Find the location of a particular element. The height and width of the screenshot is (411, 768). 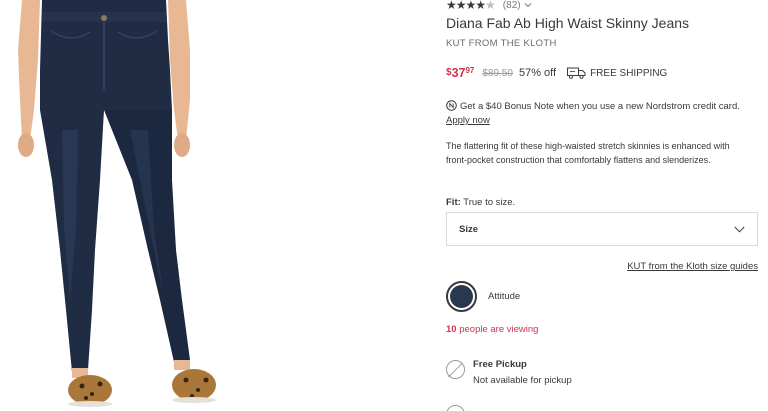

color-swatch-fill is located at coordinates (461, 296).